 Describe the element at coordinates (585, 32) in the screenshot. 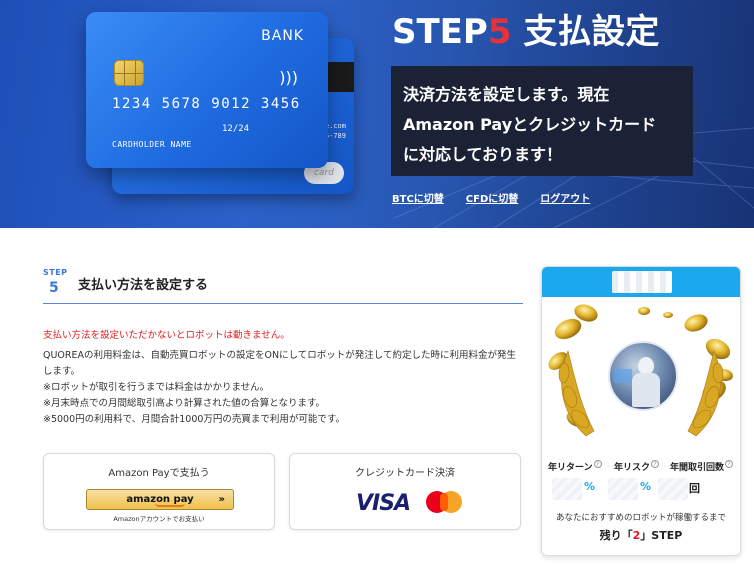

I see `page-title-suffix: 支払設定` at that location.